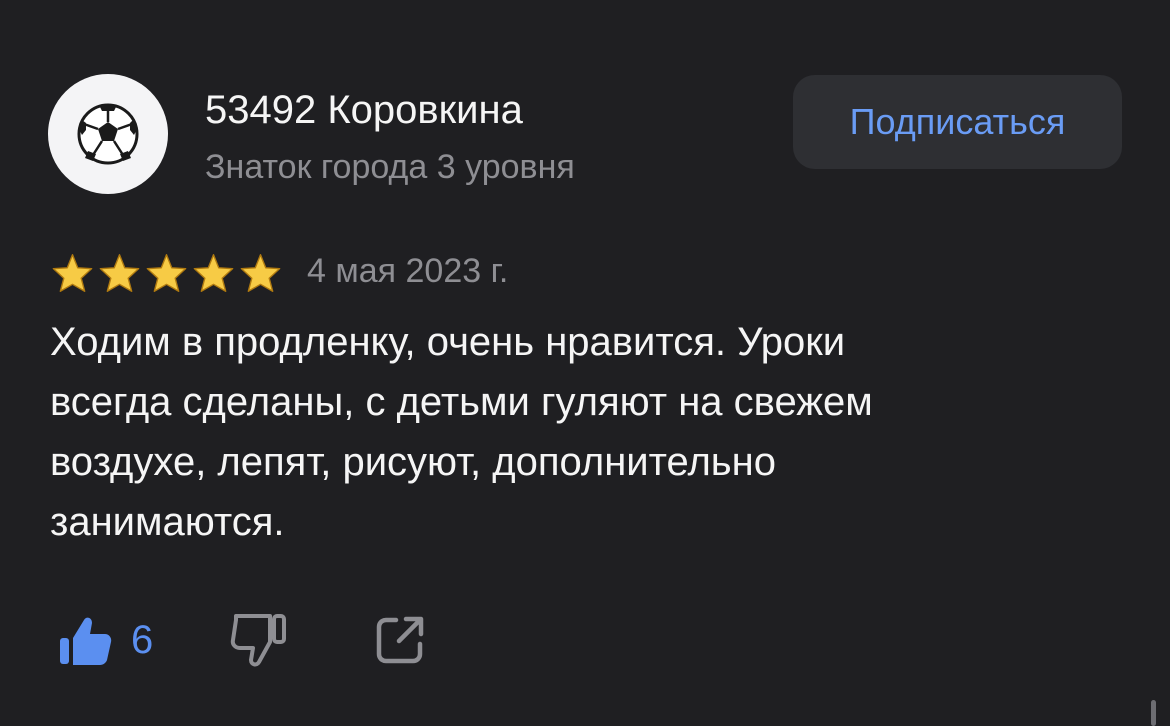 This screenshot has height=726, width=1170. I want to click on share-button, so click(400, 640).